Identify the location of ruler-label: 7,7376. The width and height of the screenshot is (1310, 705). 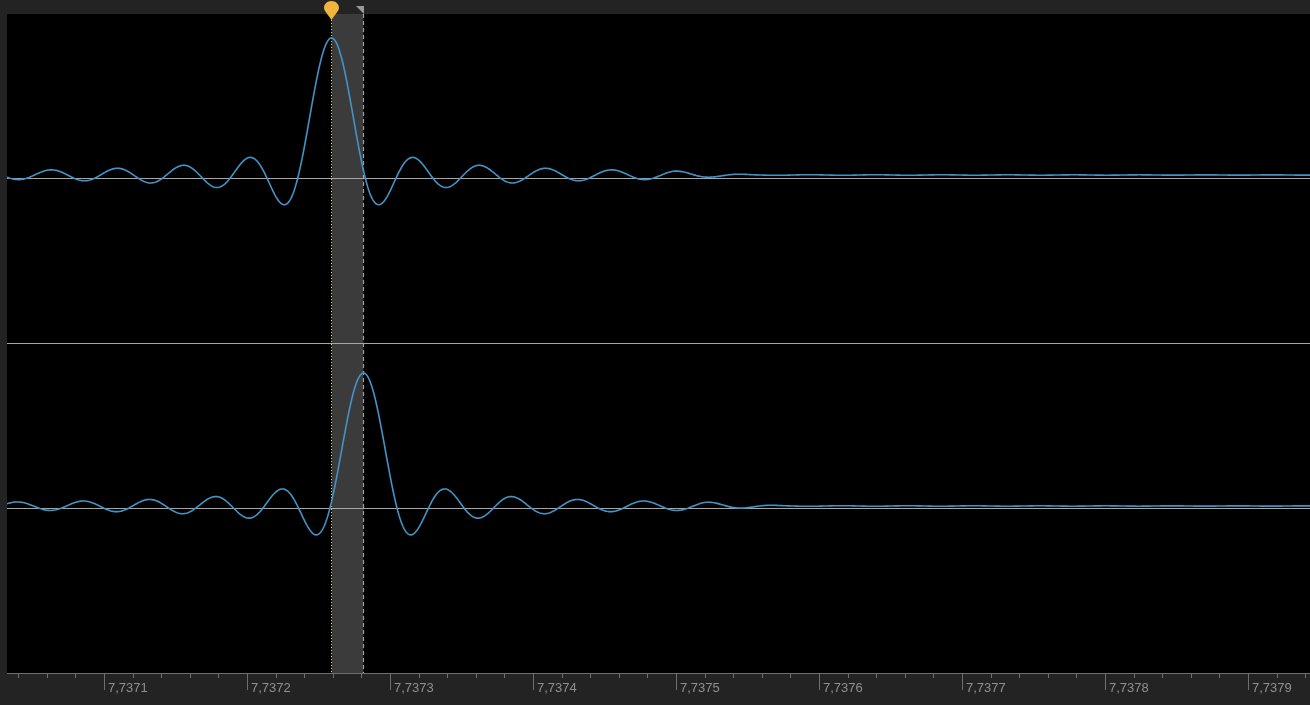
(843, 687).